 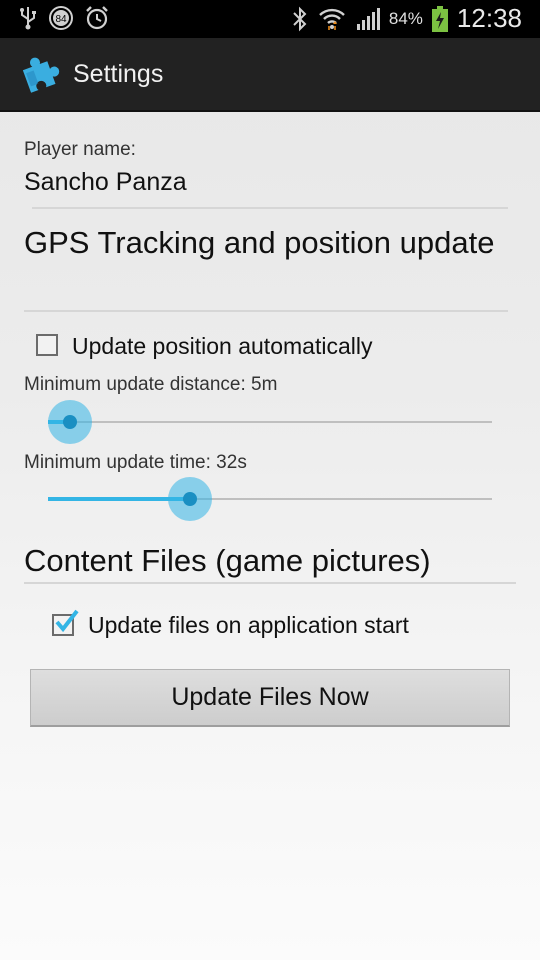 I want to click on puzzle-piece-icon, so click(x=42, y=74).